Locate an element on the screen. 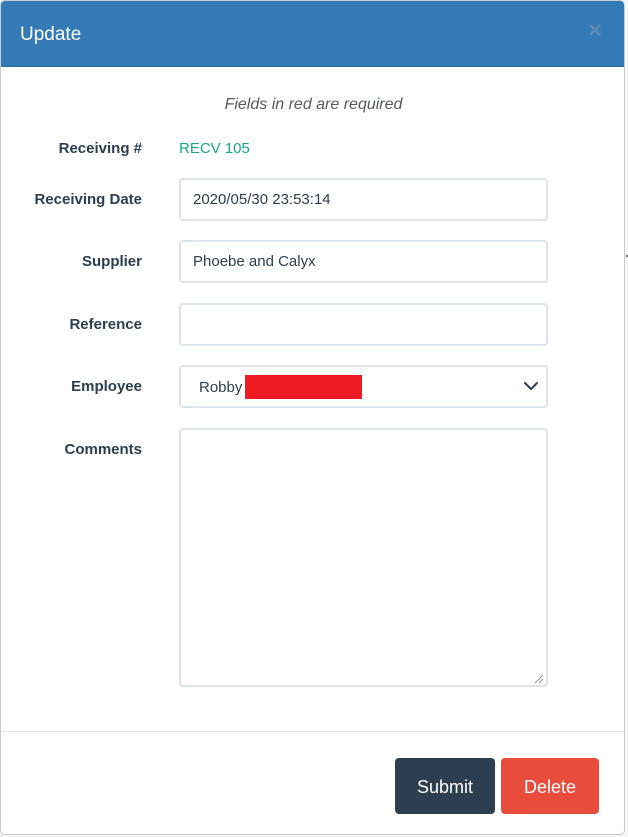  reference-label: Reference is located at coordinates (105, 324).